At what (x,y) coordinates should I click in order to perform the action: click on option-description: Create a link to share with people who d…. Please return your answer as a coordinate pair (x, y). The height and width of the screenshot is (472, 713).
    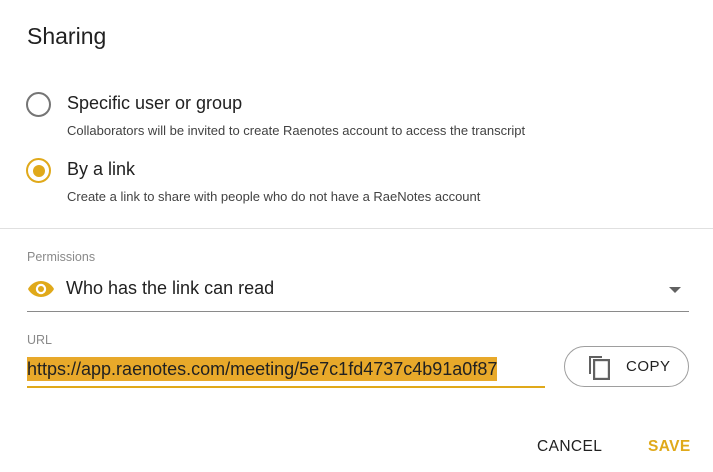
    Looking at the image, I should click on (274, 196).